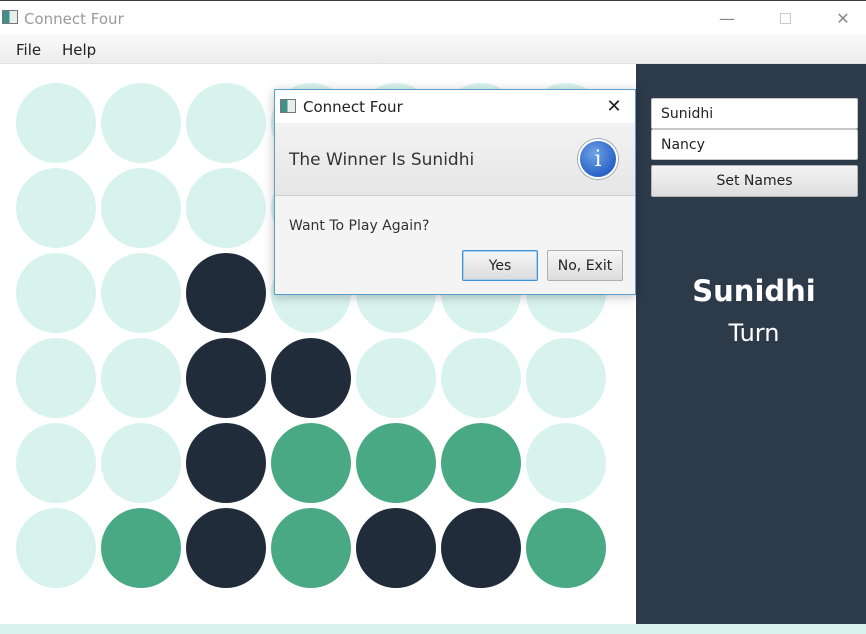 The image size is (866, 634). I want to click on winner-message: The Winner Is Sunidhi, so click(382, 160).